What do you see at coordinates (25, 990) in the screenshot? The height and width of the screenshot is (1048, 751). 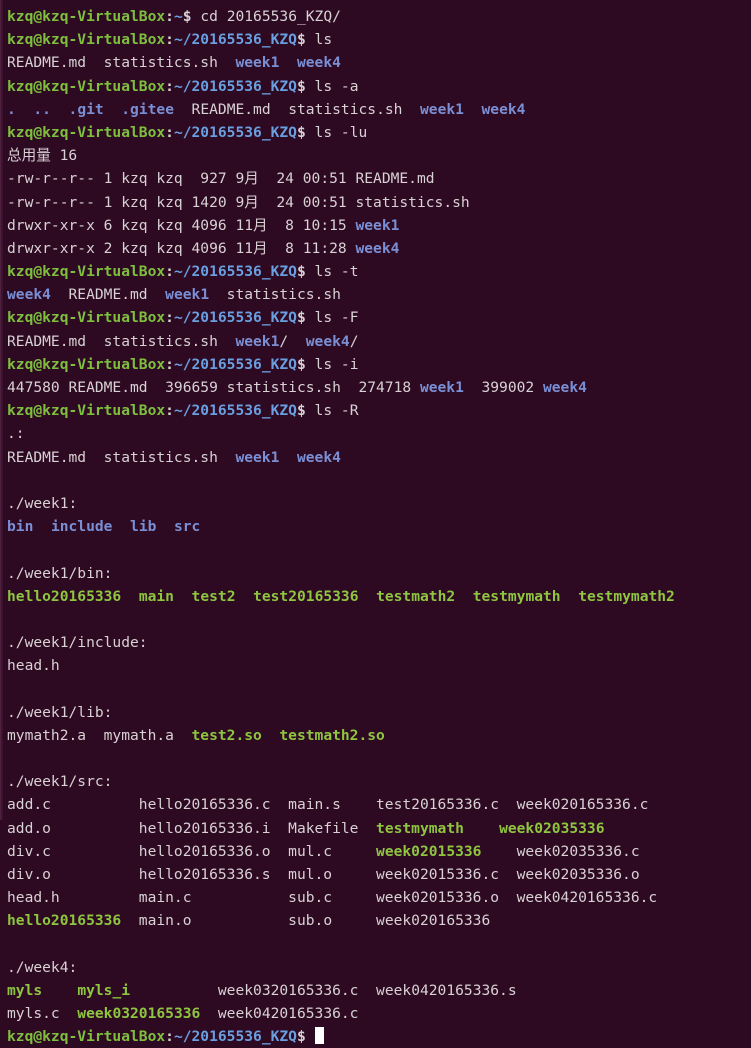 I see `executable-name: myls` at bounding box center [25, 990].